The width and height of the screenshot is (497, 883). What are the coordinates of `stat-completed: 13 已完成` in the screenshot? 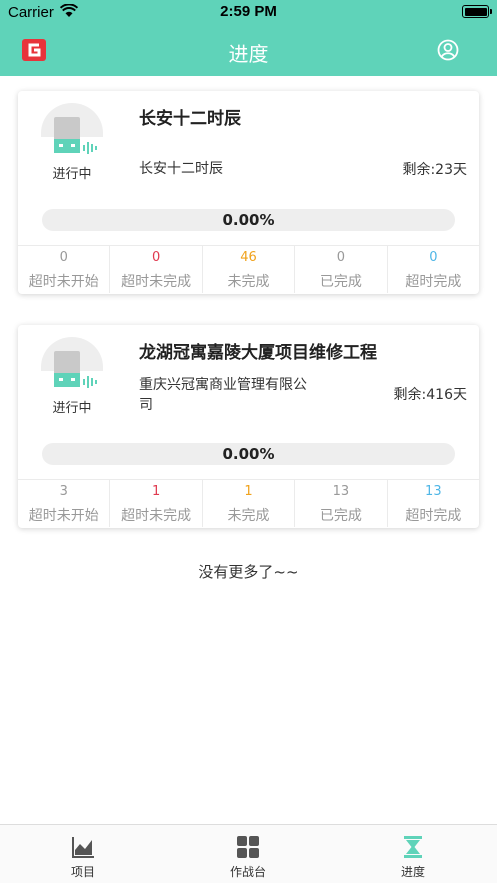 It's located at (340, 503).